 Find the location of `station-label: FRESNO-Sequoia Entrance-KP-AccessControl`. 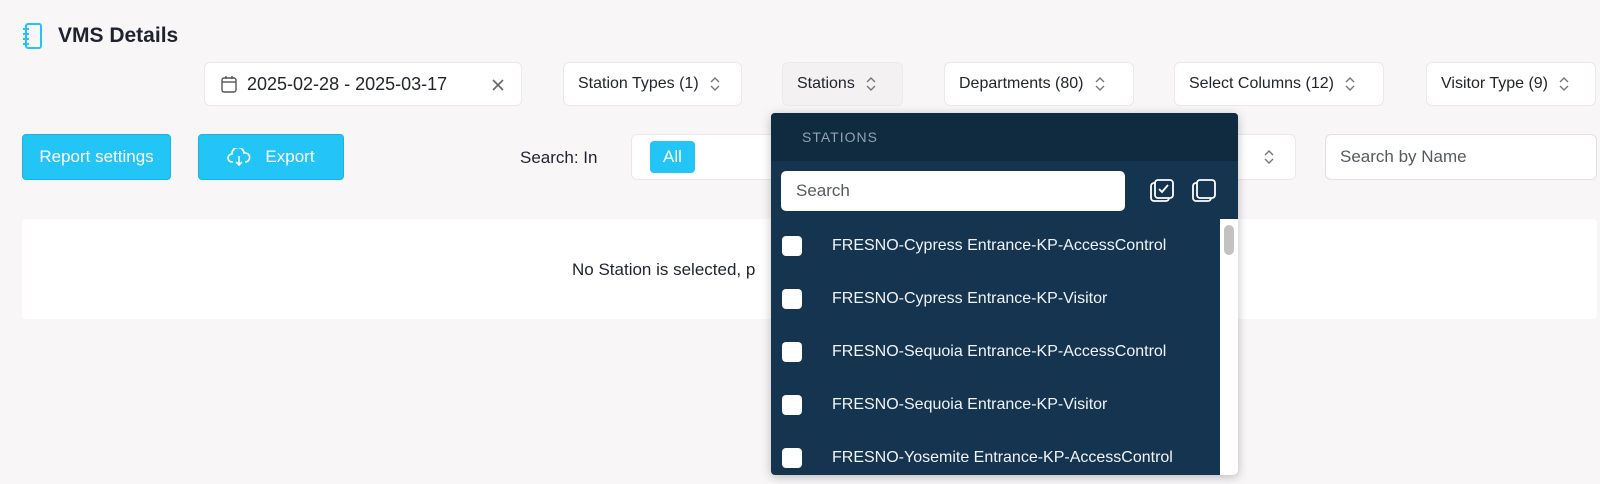

station-label: FRESNO-Sequoia Entrance-KP-AccessControl is located at coordinates (999, 351).